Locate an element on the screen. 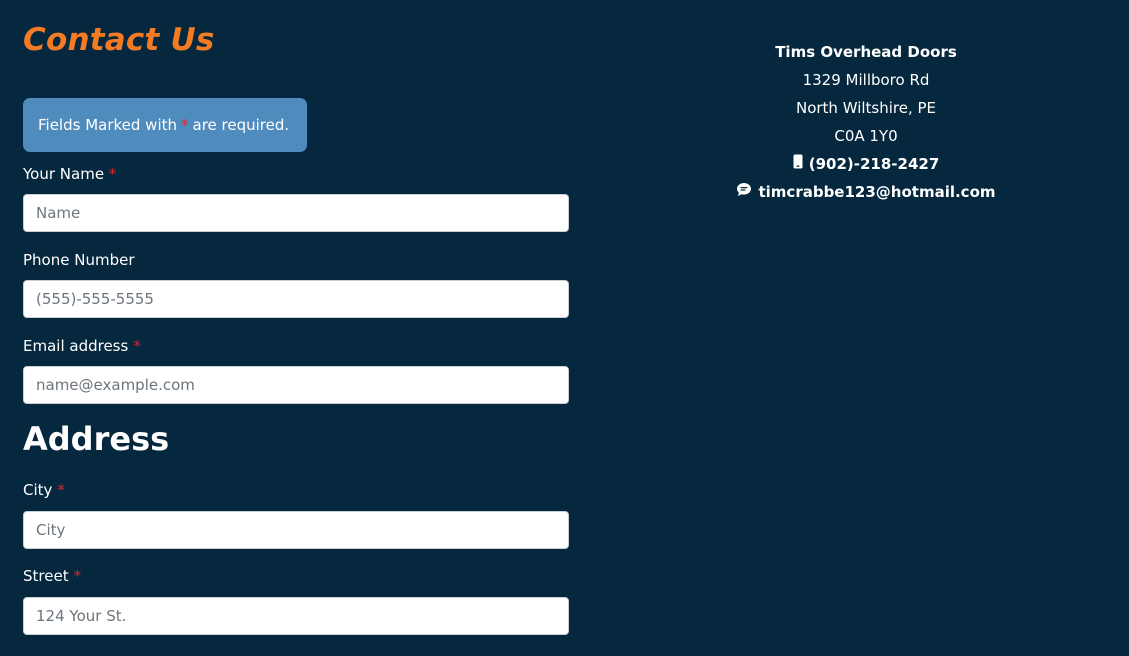 This screenshot has height=656, width=1129. phone-label: Phone Number is located at coordinates (79, 260).